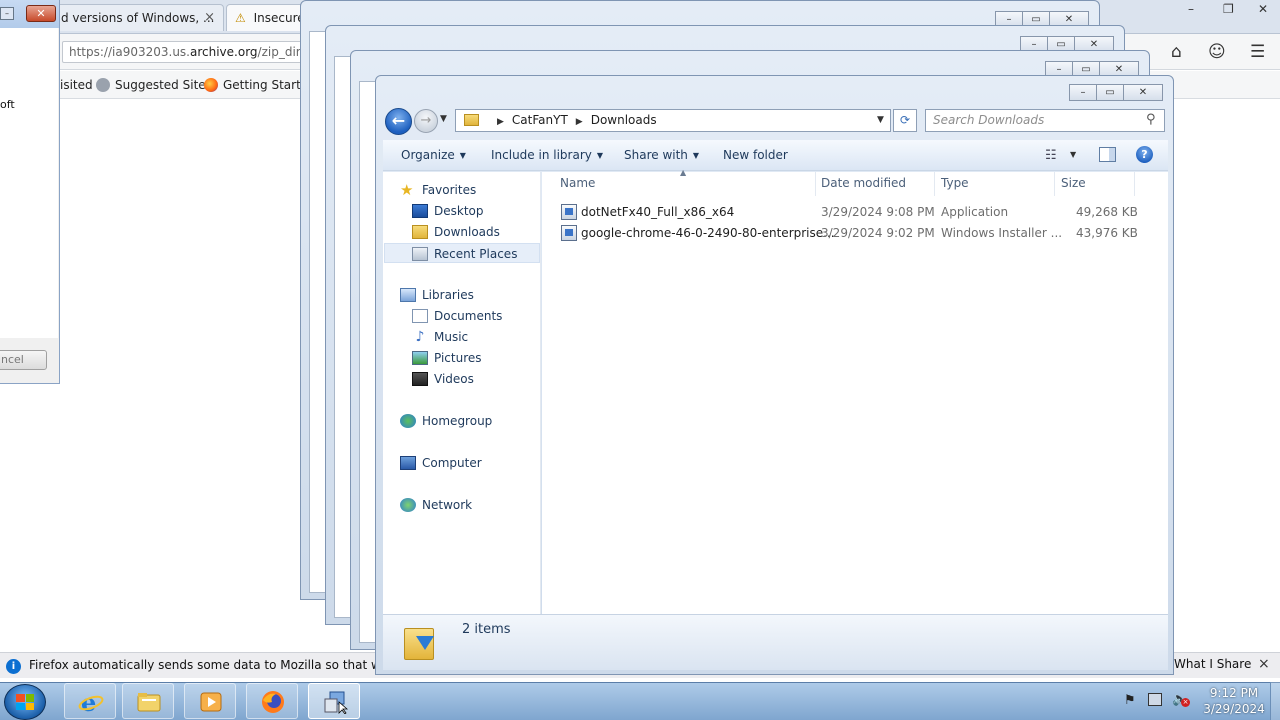 The image size is (1280, 720). Describe the element at coordinates (1217, 52) in the screenshot. I see `feedback-icon: ☺` at that location.